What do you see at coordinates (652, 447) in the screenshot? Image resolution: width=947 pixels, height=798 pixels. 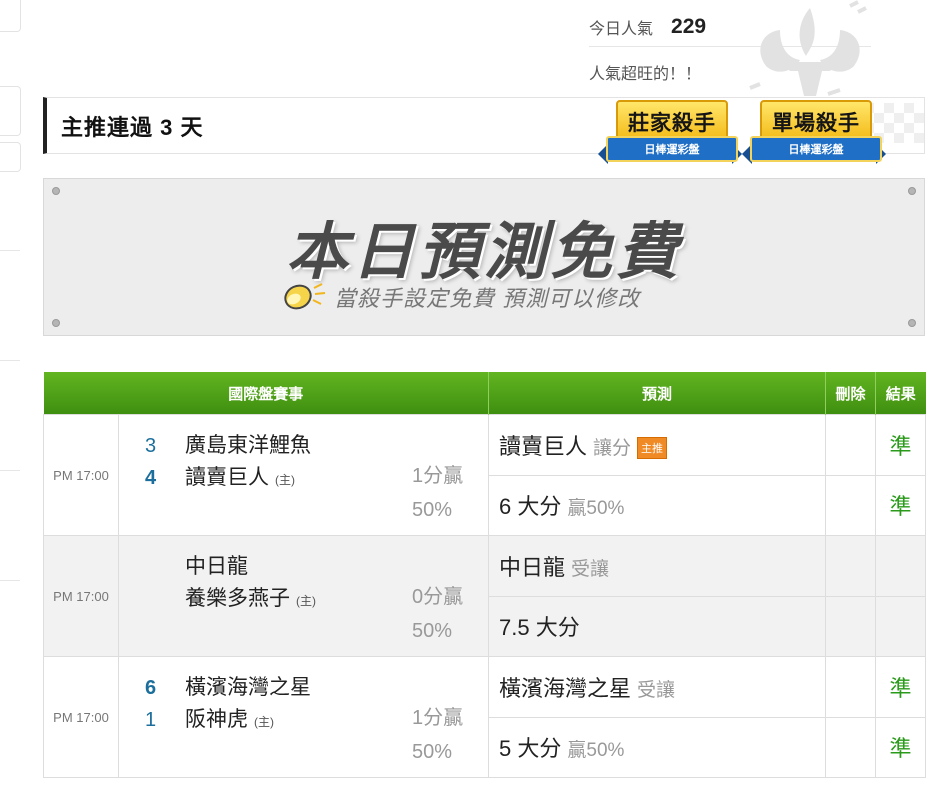 I see `main-pick-badge: 主推` at bounding box center [652, 447].